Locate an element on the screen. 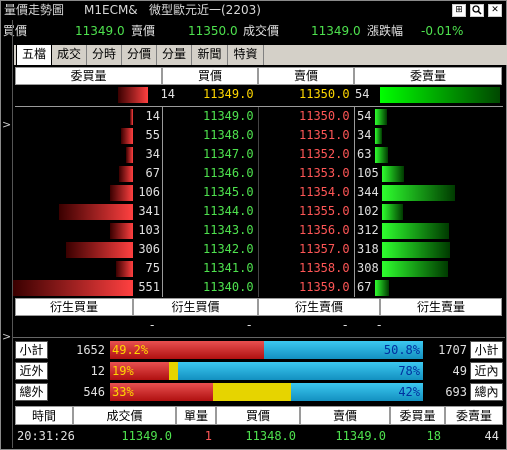  change-label: 漲跌幅 is located at coordinates (385, 31).